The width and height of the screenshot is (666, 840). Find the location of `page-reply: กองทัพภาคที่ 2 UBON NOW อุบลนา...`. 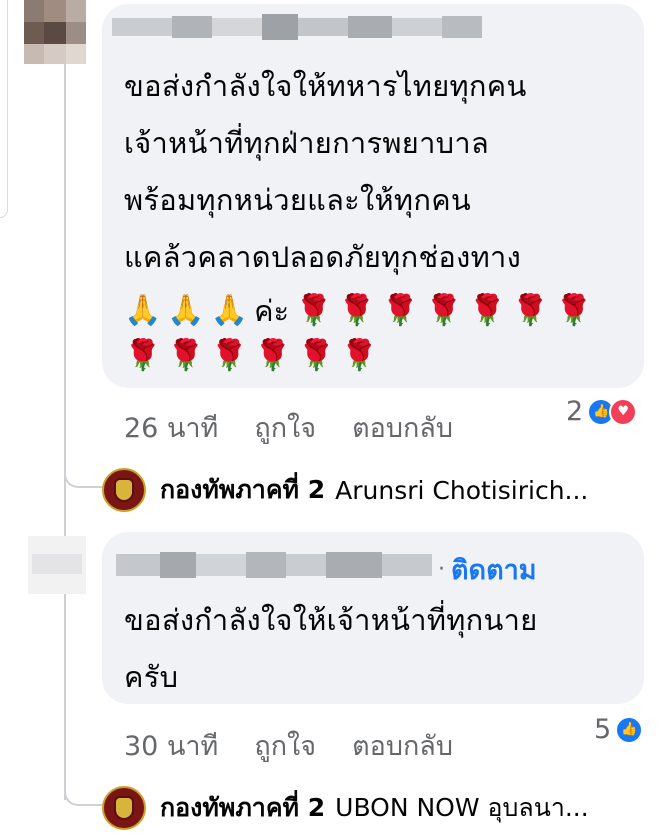

page-reply: กองทัพภาคที่ 2 UBON NOW อุบลนา... is located at coordinates (345, 808).